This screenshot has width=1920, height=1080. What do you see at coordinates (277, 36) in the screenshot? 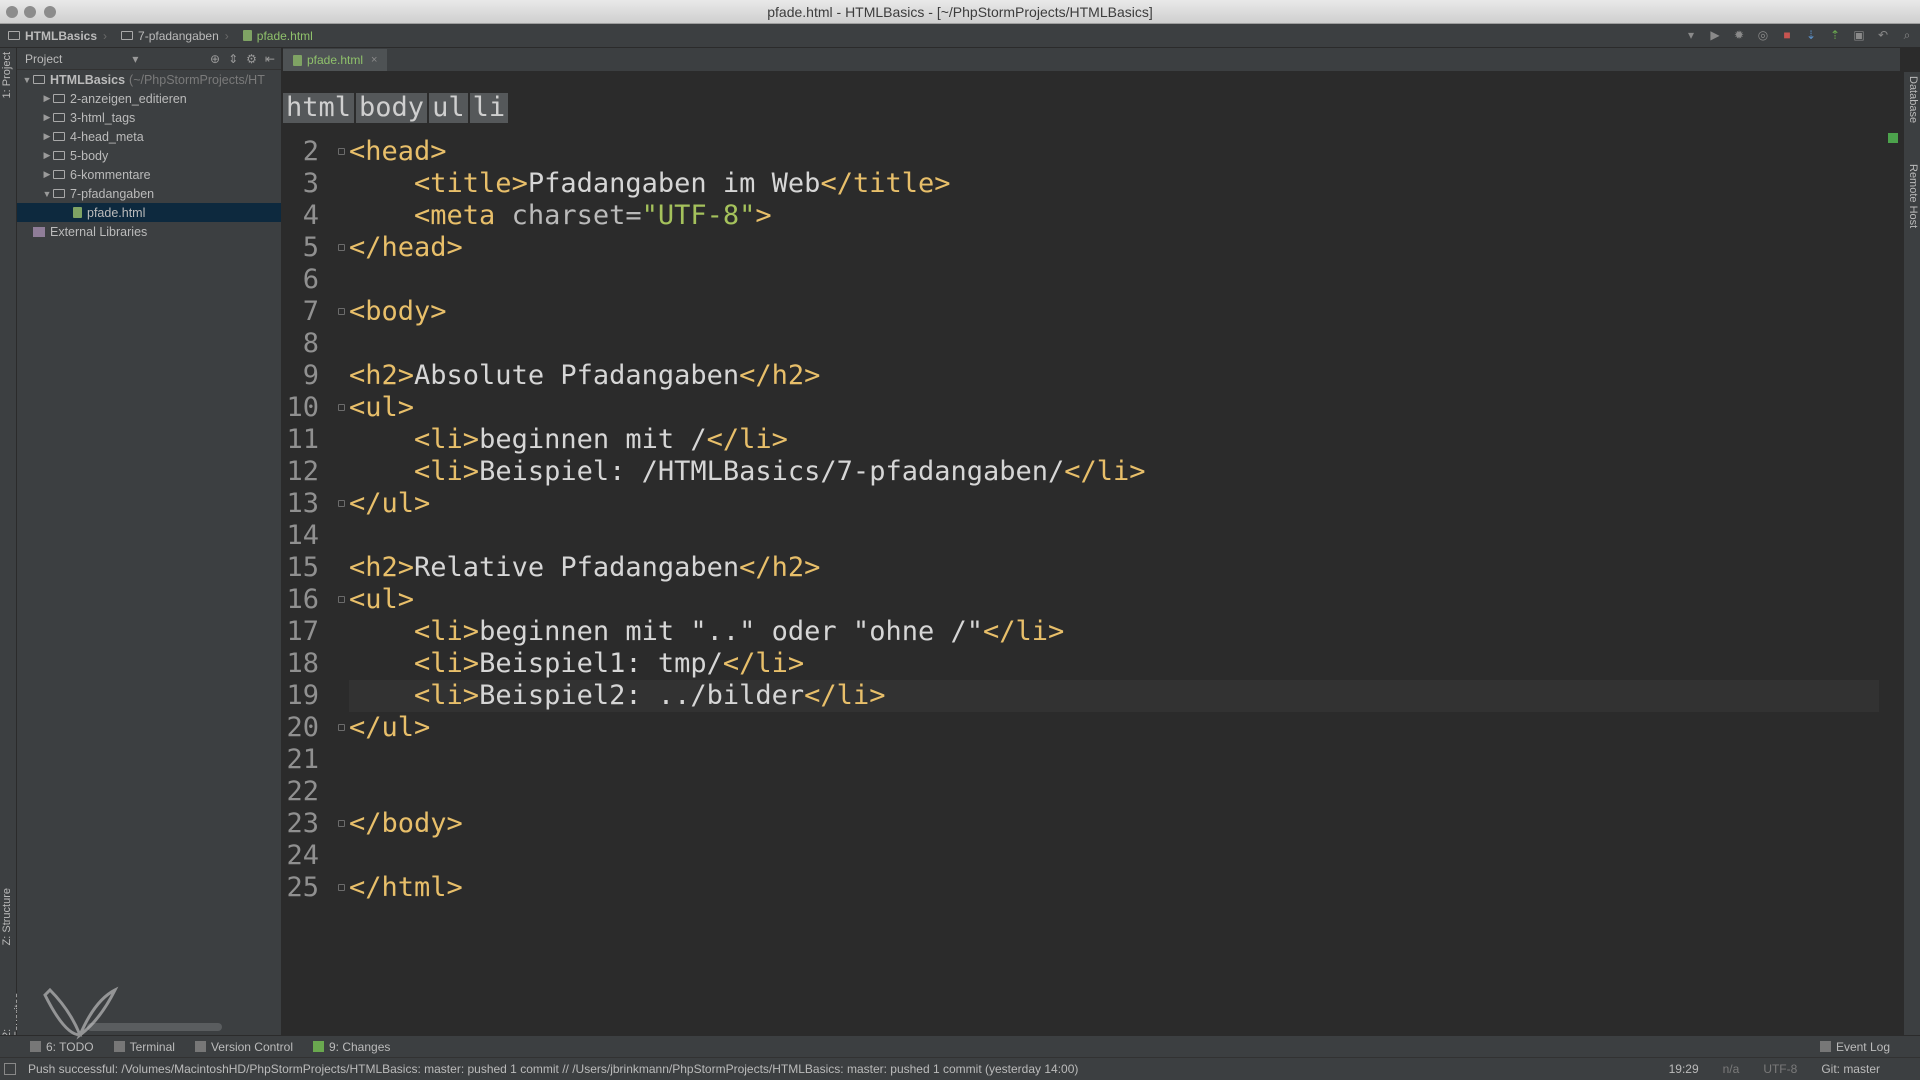
I see `nav-crumb-file: pfade.html` at bounding box center [277, 36].